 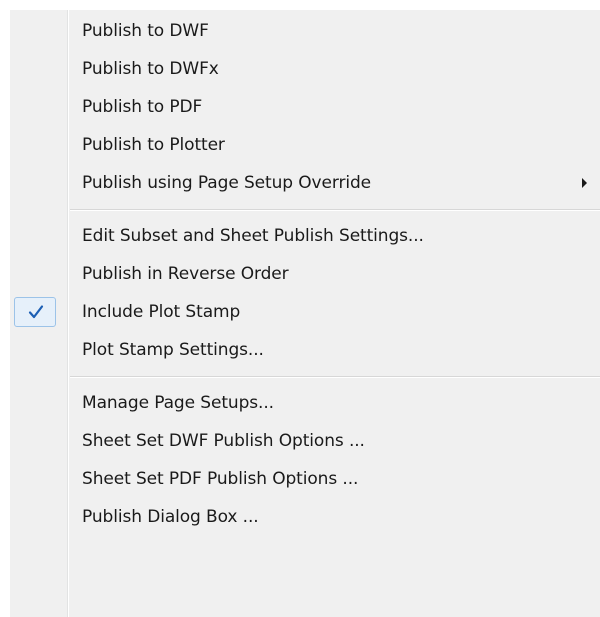 What do you see at coordinates (142, 107) in the screenshot?
I see `menu-item-label: Publish to PDF` at bounding box center [142, 107].